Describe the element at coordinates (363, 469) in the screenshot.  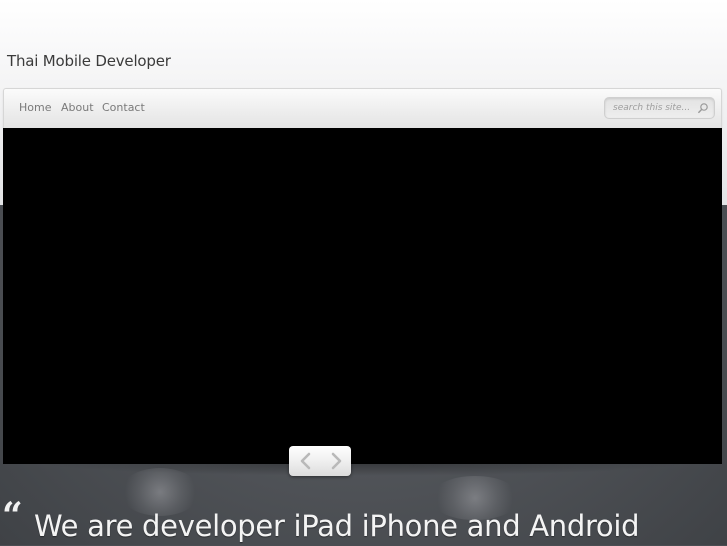
I see `slider-shadow` at that location.